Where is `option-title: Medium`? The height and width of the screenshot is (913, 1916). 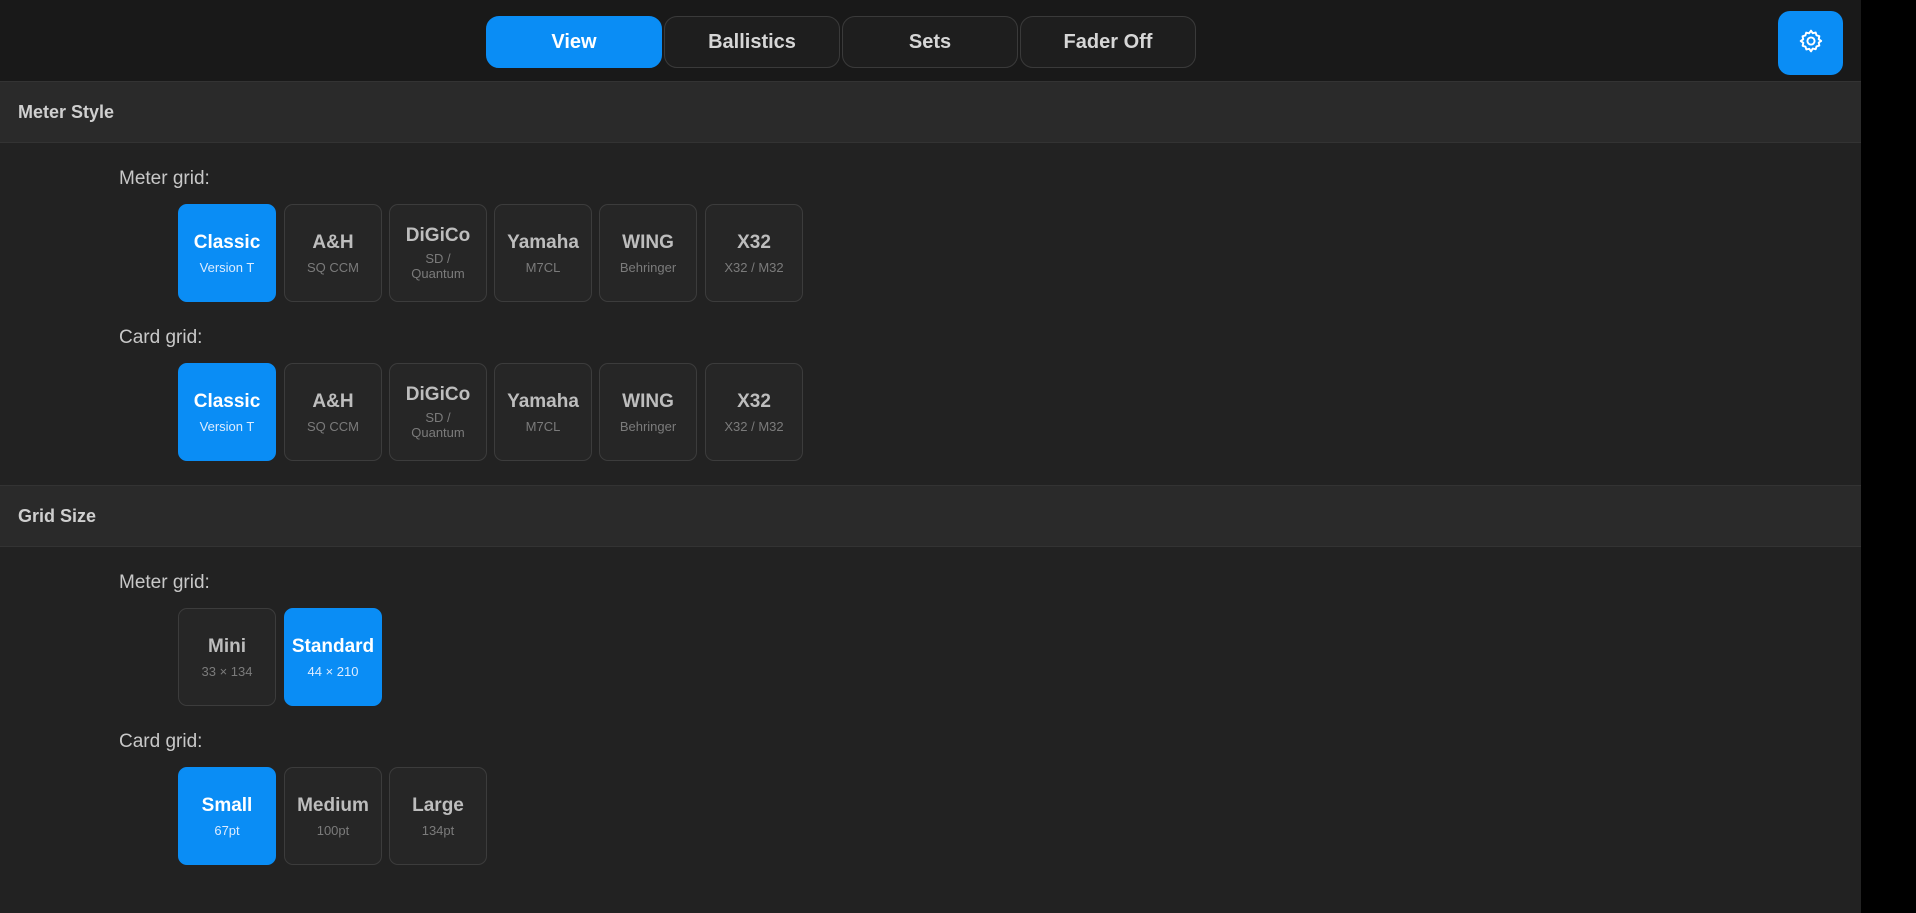 option-title: Medium is located at coordinates (333, 805).